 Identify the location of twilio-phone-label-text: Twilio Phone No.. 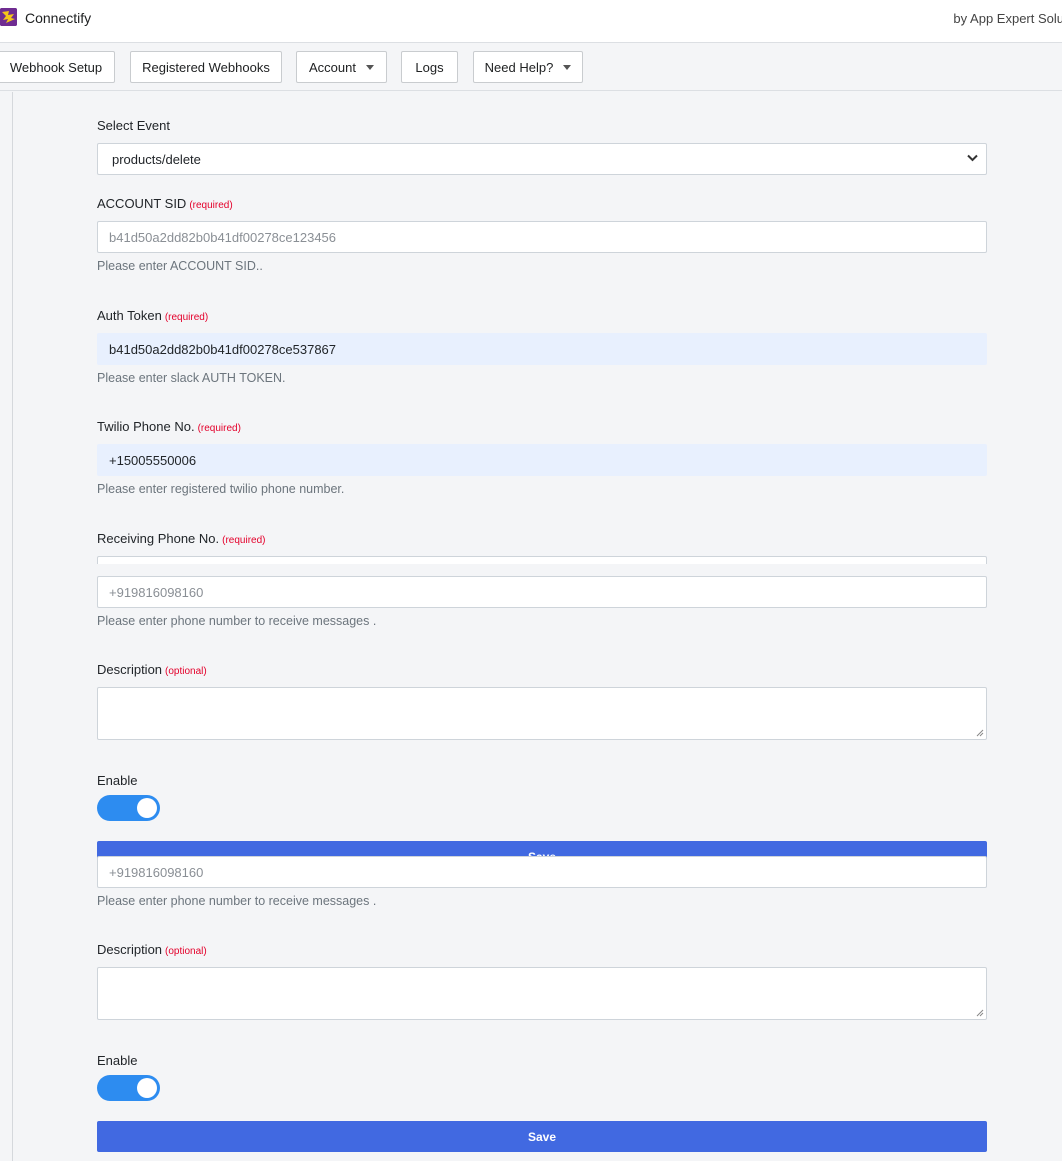
(146, 426).